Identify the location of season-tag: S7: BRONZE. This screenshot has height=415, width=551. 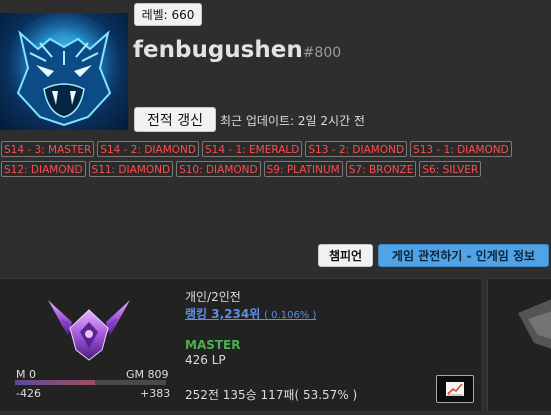
(381, 169).